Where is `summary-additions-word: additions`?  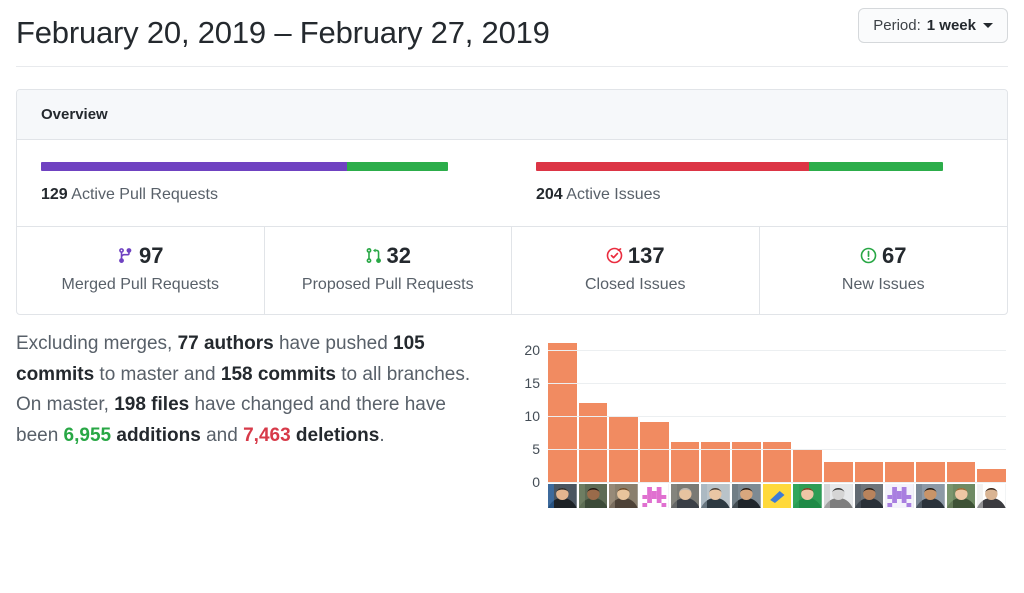 summary-additions-word: additions is located at coordinates (156, 436).